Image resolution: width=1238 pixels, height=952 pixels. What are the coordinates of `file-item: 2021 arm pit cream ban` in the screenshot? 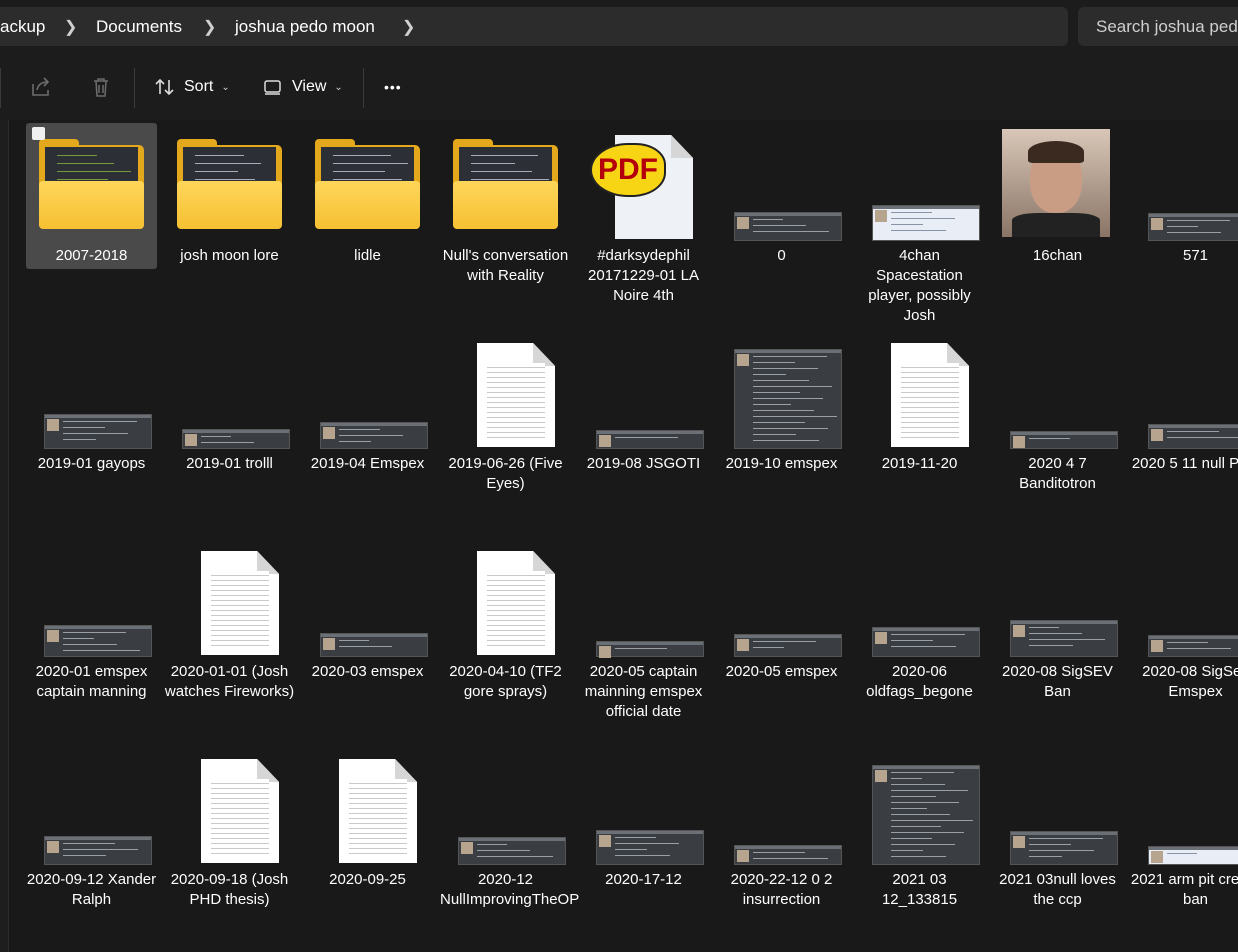 It's located at (1184, 847).